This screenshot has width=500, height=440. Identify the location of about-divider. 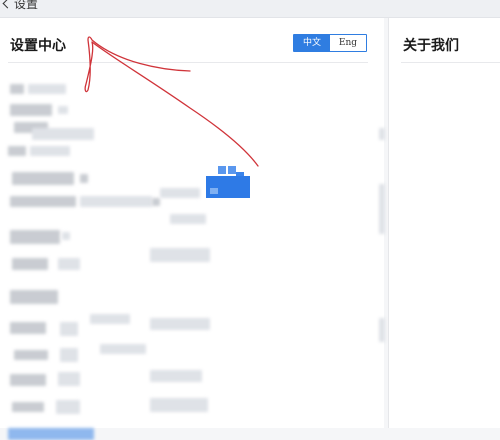
(450, 62).